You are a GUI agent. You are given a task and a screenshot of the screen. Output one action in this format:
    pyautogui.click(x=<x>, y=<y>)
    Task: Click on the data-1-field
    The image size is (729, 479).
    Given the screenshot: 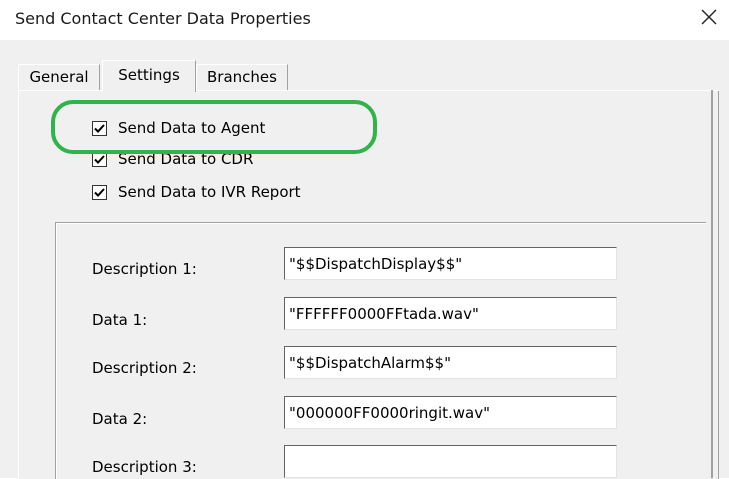 What is the action you would take?
    pyautogui.click(x=450, y=313)
    